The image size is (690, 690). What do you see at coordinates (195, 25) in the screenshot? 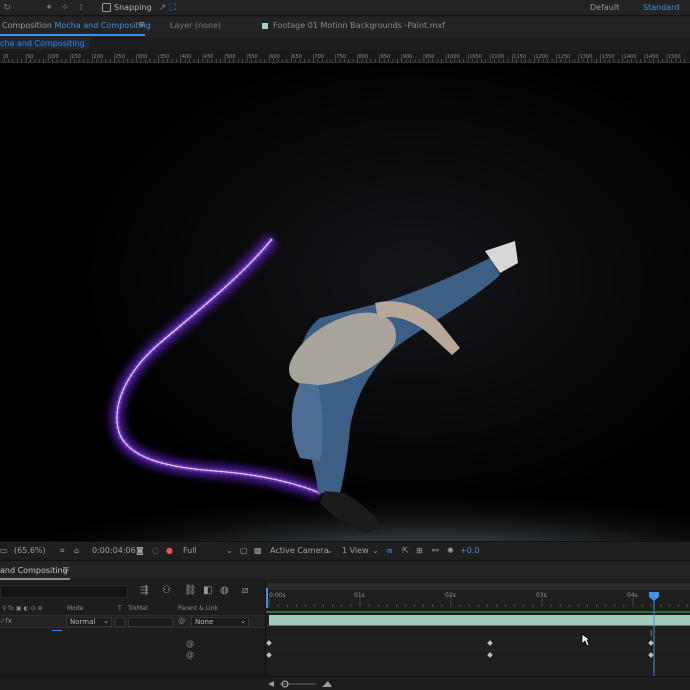
I see `tab-layer: Layer (none)` at bounding box center [195, 25].